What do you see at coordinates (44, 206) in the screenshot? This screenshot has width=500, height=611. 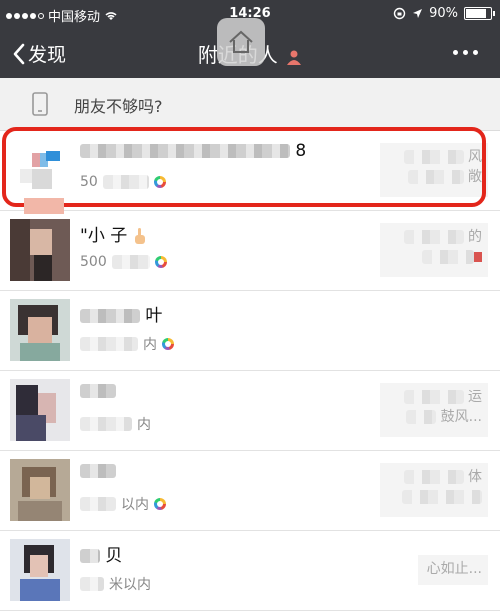 I see `annotation-marker` at bounding box center [44, 206].